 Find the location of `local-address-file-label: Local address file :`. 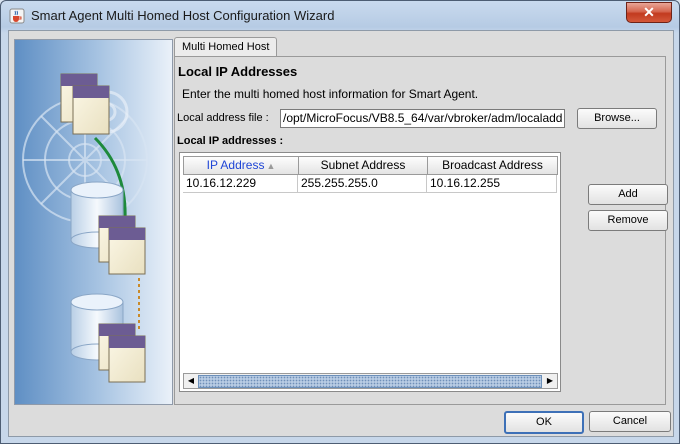

local-address-file-label: Local address file : is located at coordinates (223, 118).